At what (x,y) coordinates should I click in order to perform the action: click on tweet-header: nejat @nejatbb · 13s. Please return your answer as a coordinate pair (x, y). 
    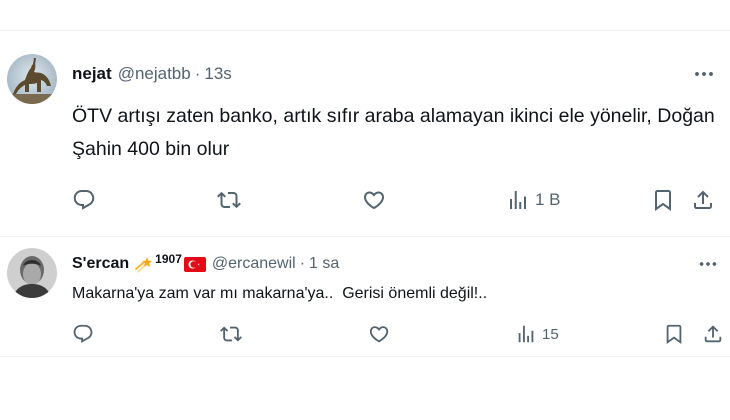
    Looking at the image, I should click on (152, 74).